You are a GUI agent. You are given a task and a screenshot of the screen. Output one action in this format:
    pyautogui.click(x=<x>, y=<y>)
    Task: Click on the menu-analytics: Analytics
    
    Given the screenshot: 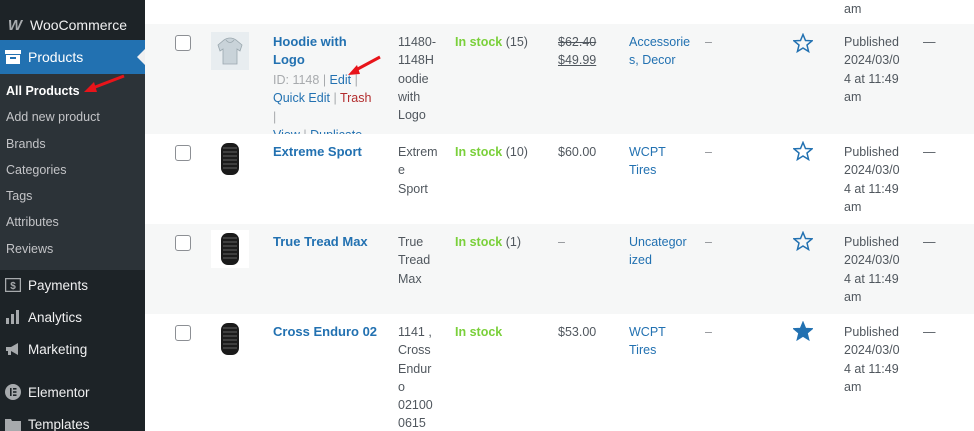 What is the action you would take?
    pyautogui.click(x=72, y=317)
    